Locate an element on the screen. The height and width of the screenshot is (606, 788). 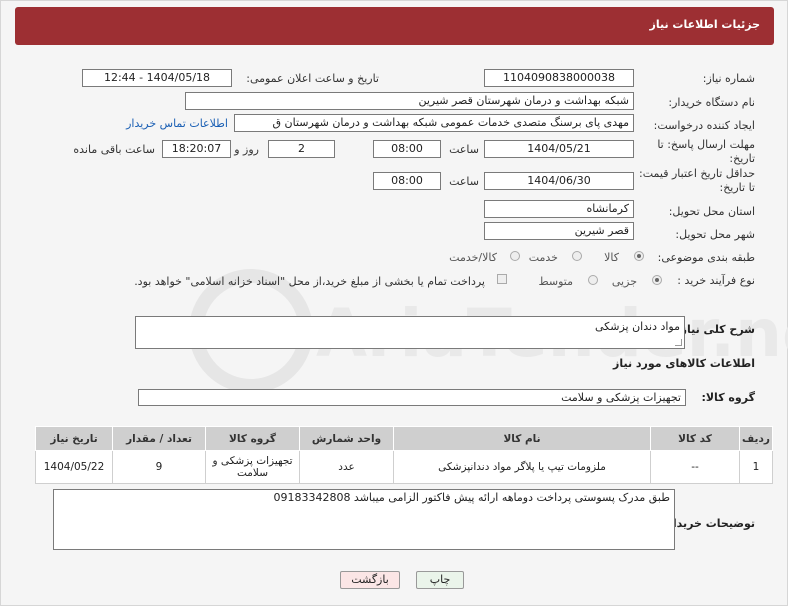
city-label: شهر محل تحویل: is located at coordinates (715, 234).